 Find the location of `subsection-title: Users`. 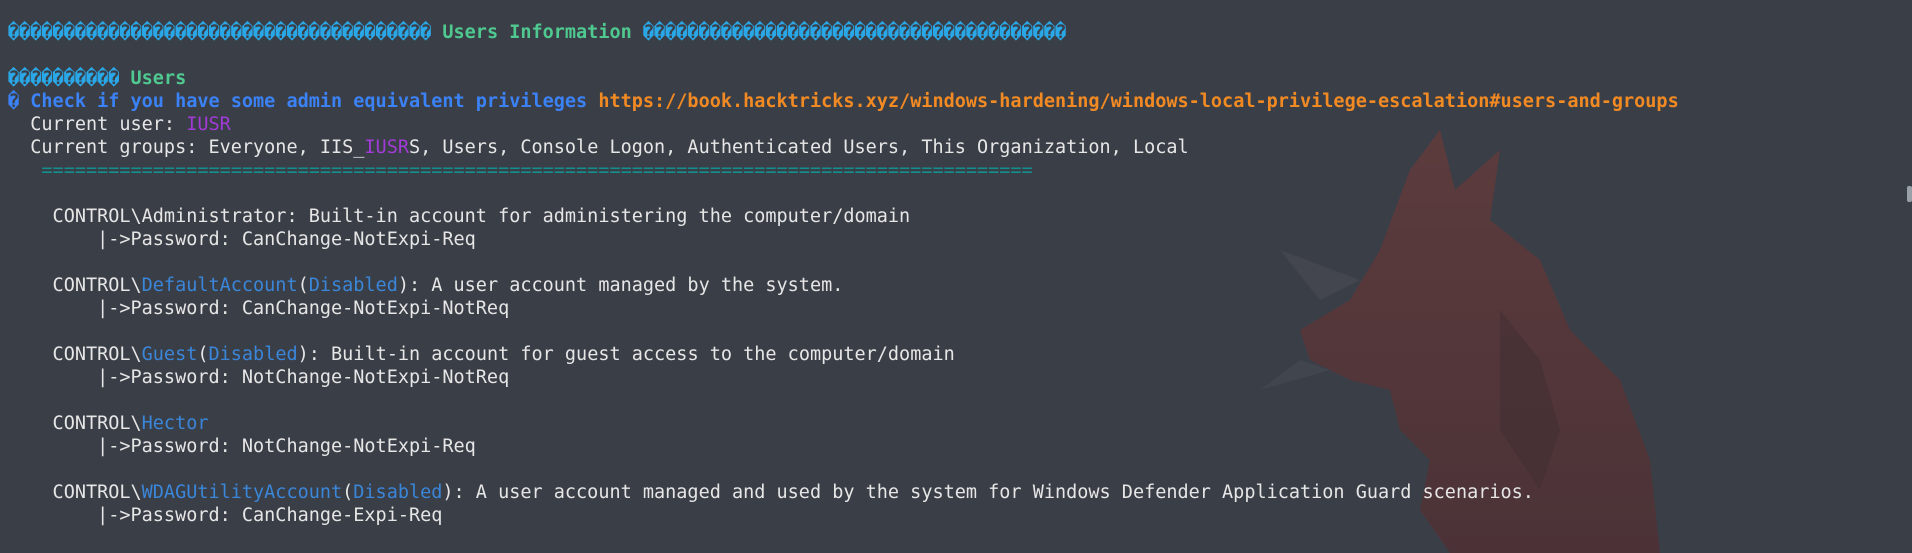

subsection-title: Users is located at coordinates (153, 78).